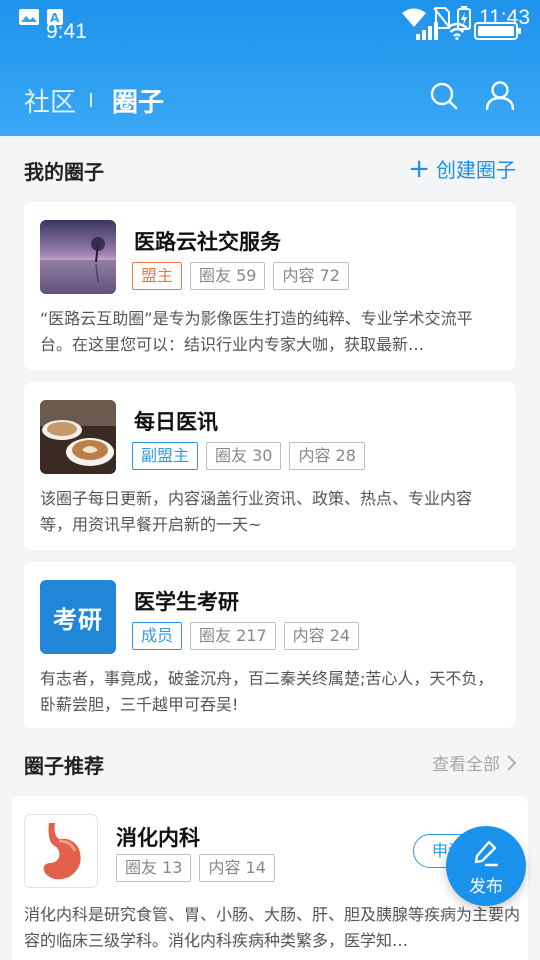 Image resolution: width=540 pixels, height=960 pixels. What do you see at coordinates (228, 276) in the screenshot?
I see `members-count: 圈友 59` at bounding box center [228, 276].